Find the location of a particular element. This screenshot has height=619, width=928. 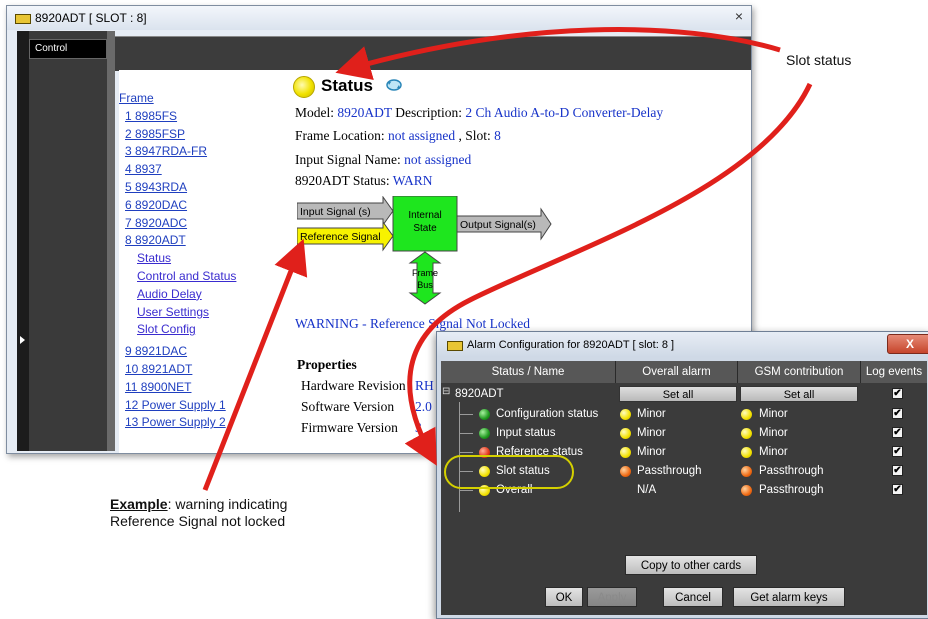

nav-slot-4: 4 8937 is located at coordinates (209, 170).